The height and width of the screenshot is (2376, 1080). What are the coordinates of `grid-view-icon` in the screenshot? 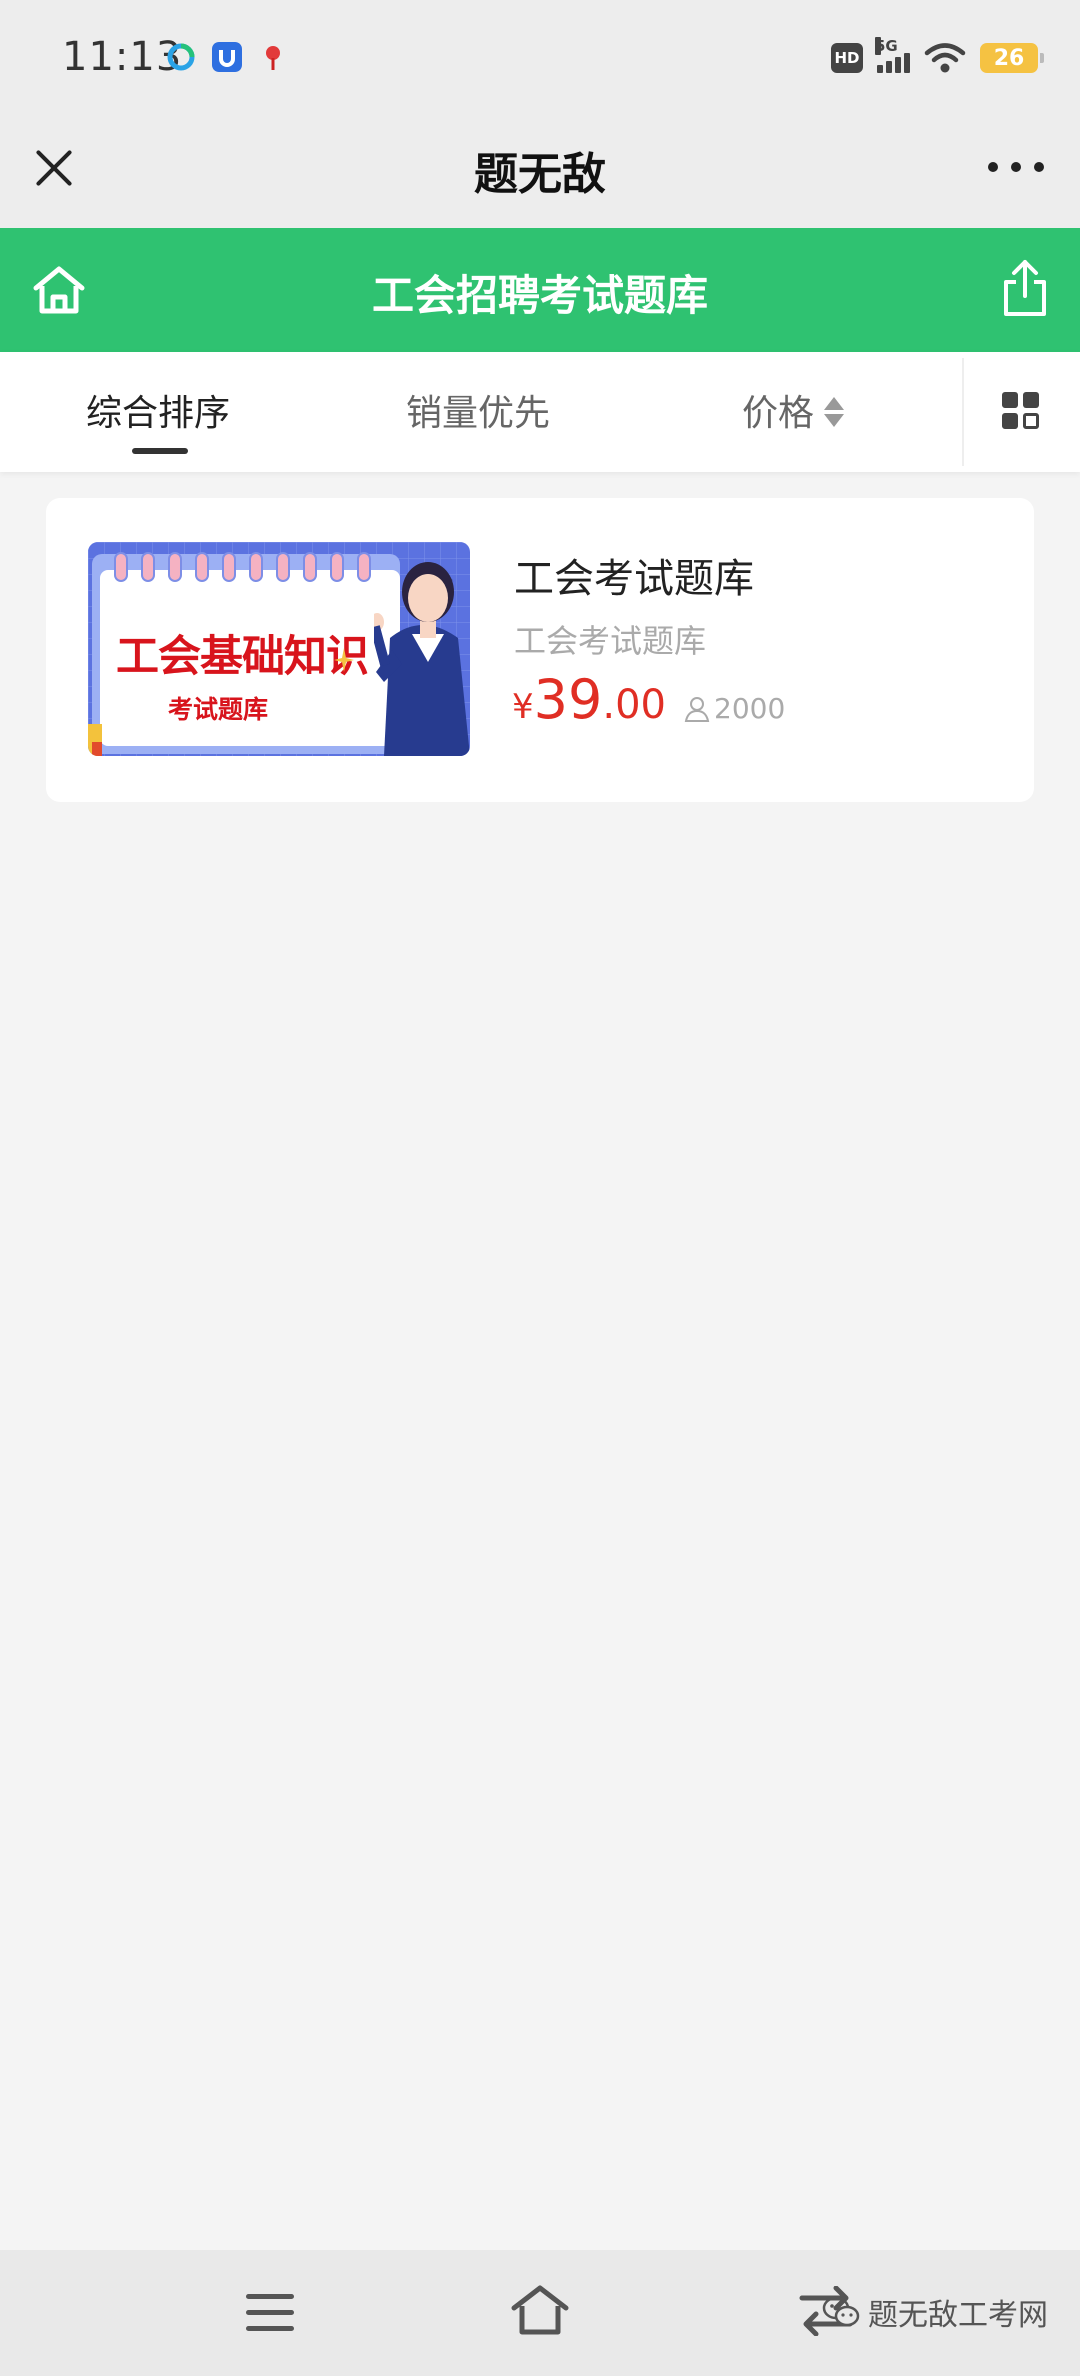 It's located at (1021, 411).